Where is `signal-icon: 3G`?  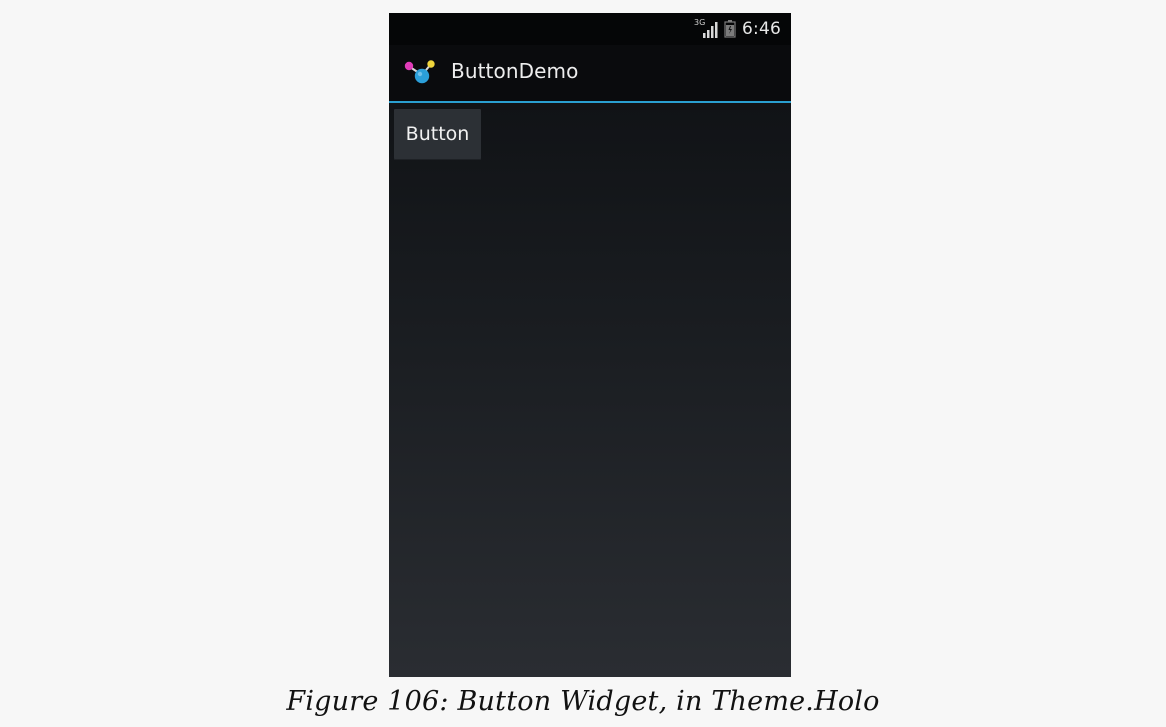 signal-icon: 3G is located at coordinates (706, 28).